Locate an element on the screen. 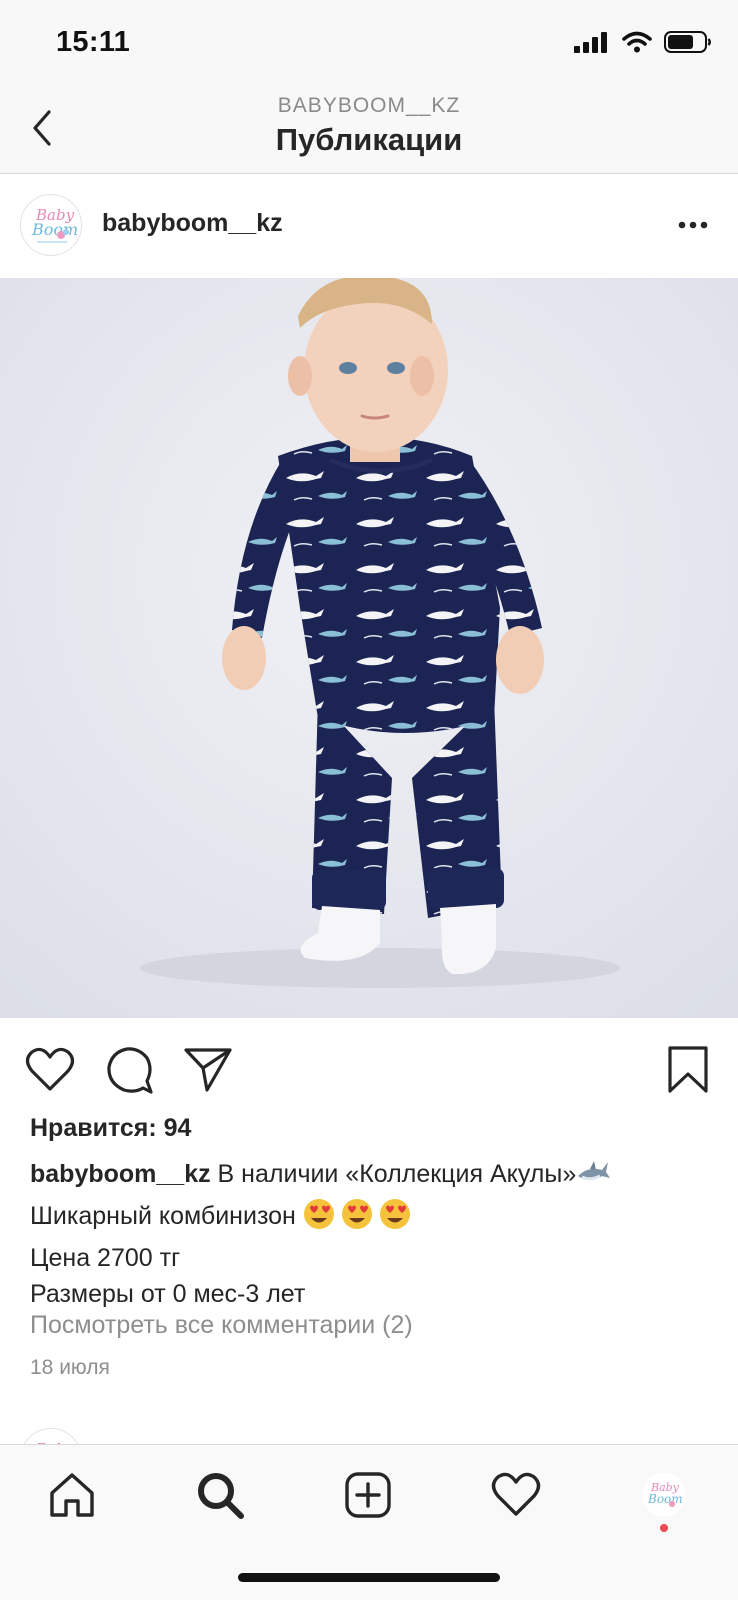  comment-button is located at coordinates (130, 1070).